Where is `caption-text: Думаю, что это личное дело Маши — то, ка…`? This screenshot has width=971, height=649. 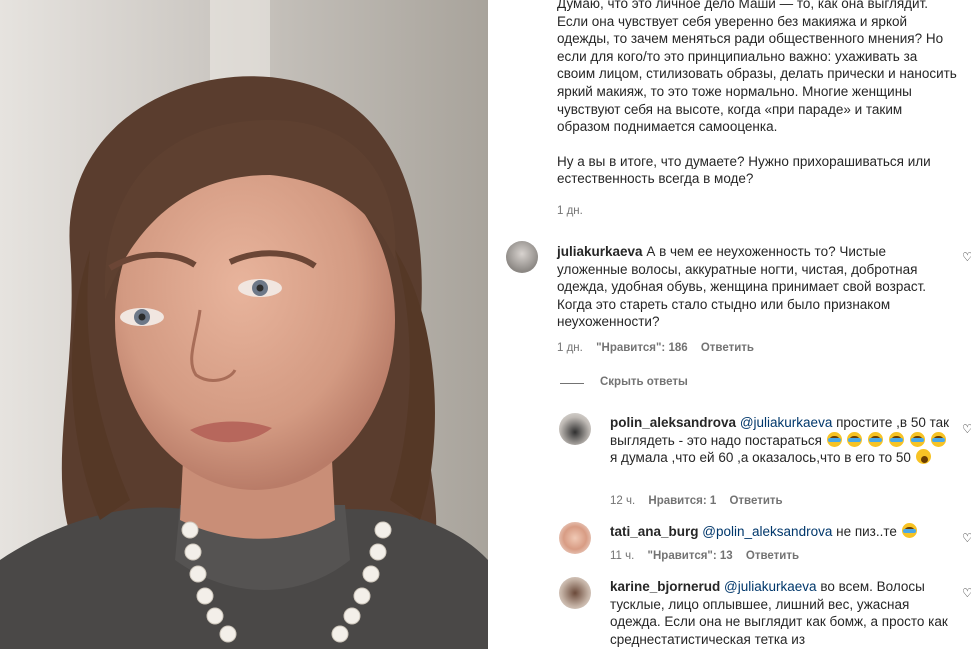
caption-text: Думаю, что это личное дело Маши — то, ка… is located at coordinates (757, 67).